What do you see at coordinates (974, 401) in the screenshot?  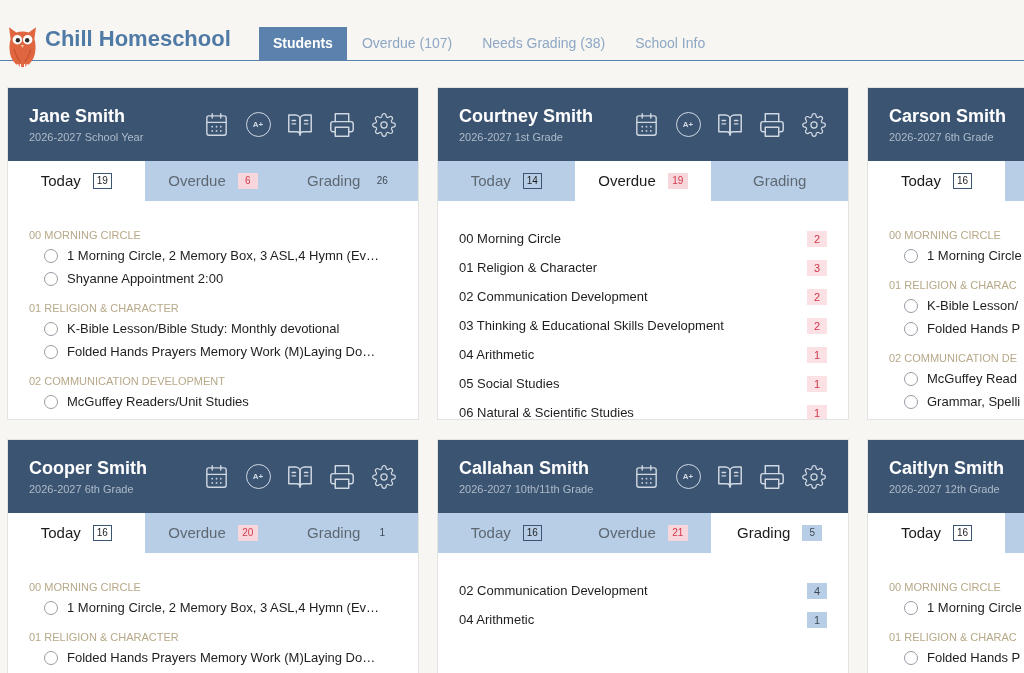 I see `task-label: Grammar, Spelli` at bounding box center [974, 401].